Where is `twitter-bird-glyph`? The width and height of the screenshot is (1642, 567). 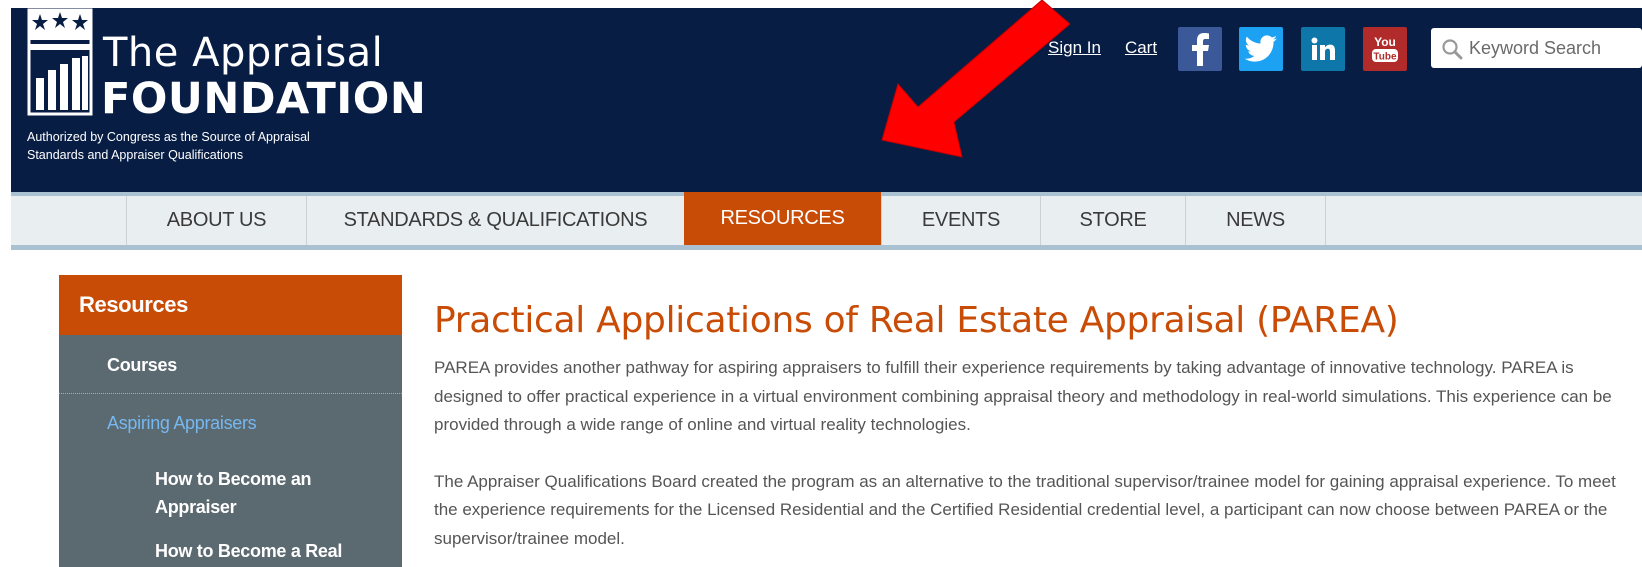 twitter-bird-glyph is located at coordinates (1260, 48).